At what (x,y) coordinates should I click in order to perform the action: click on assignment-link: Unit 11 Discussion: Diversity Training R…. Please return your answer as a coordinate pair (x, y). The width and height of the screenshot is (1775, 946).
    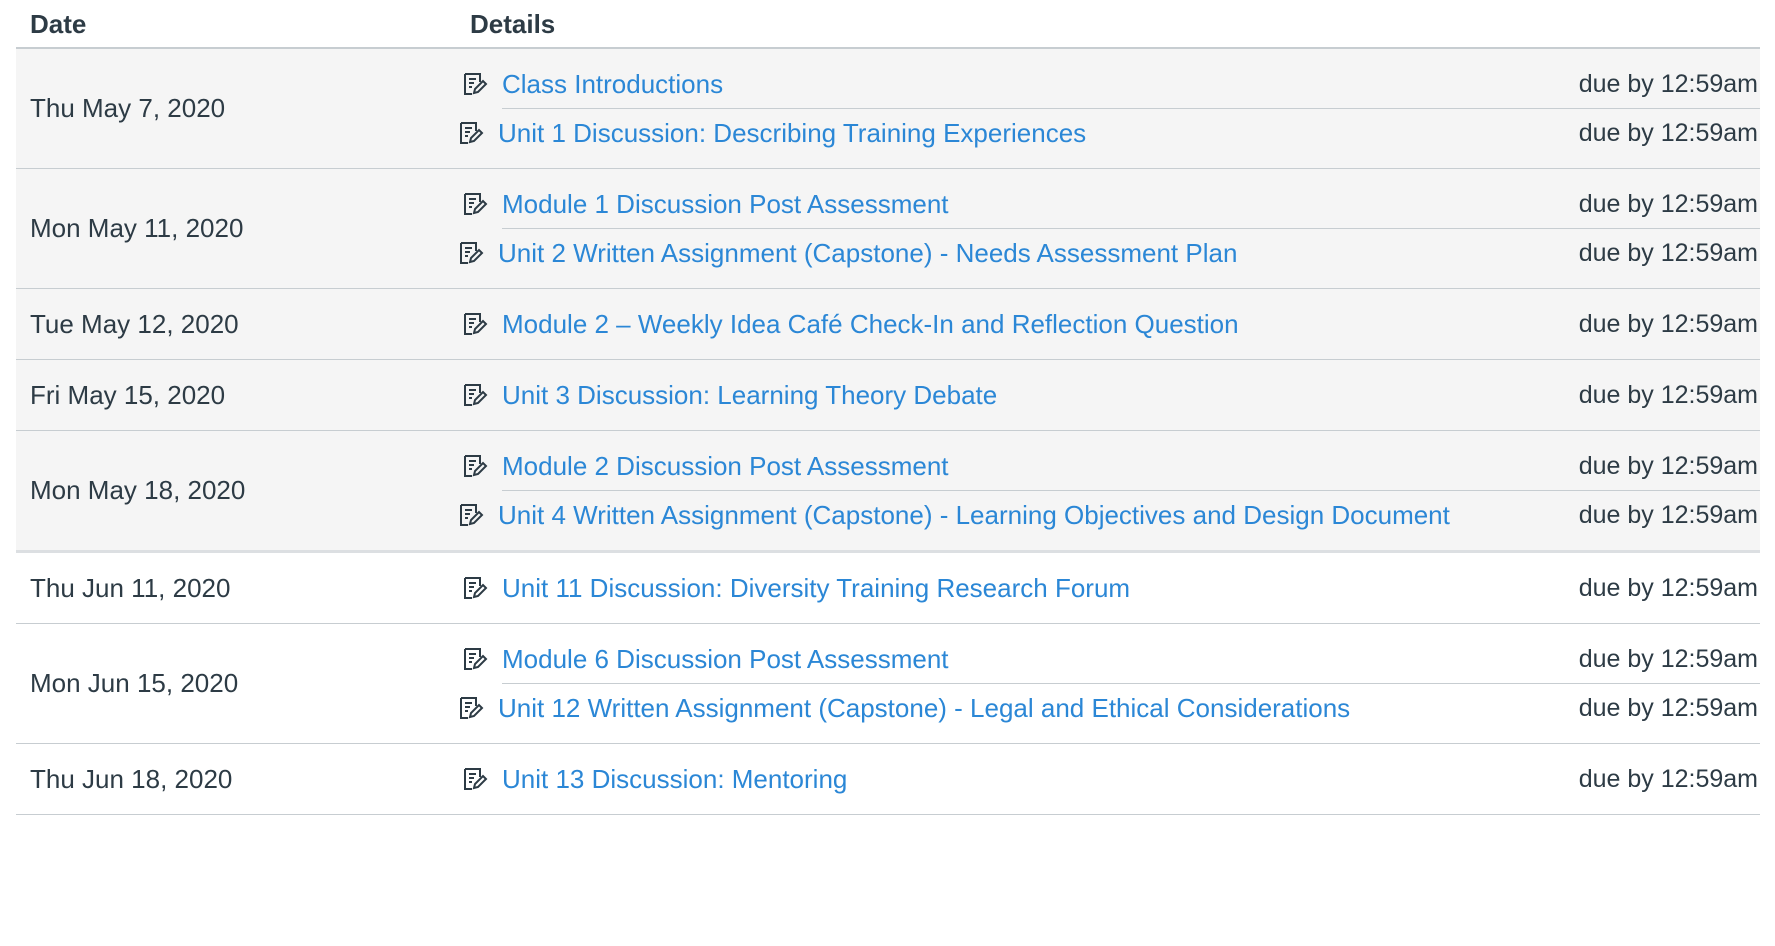
    Looking at the image, I should click on (1040, 588).